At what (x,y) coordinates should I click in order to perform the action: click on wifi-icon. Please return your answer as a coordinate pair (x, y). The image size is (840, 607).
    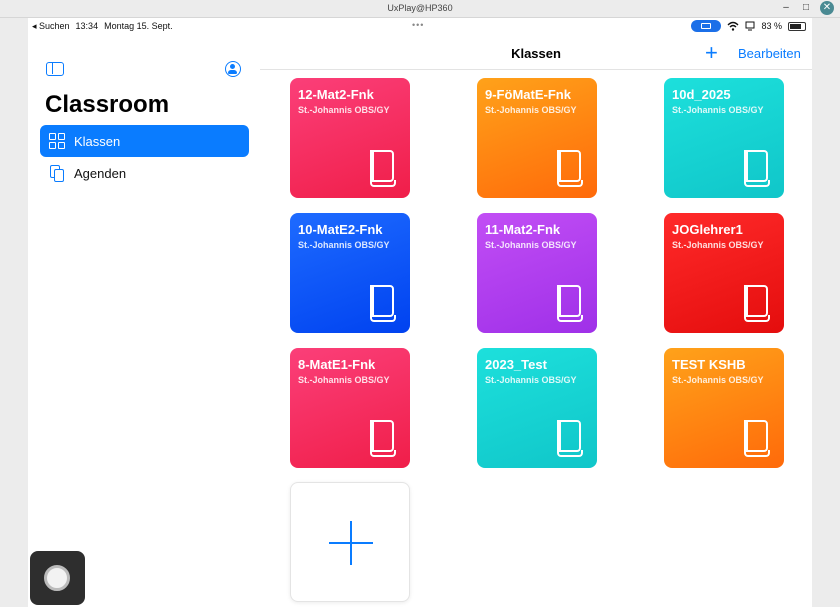
    Looking at the image, I should click on (733, 26).